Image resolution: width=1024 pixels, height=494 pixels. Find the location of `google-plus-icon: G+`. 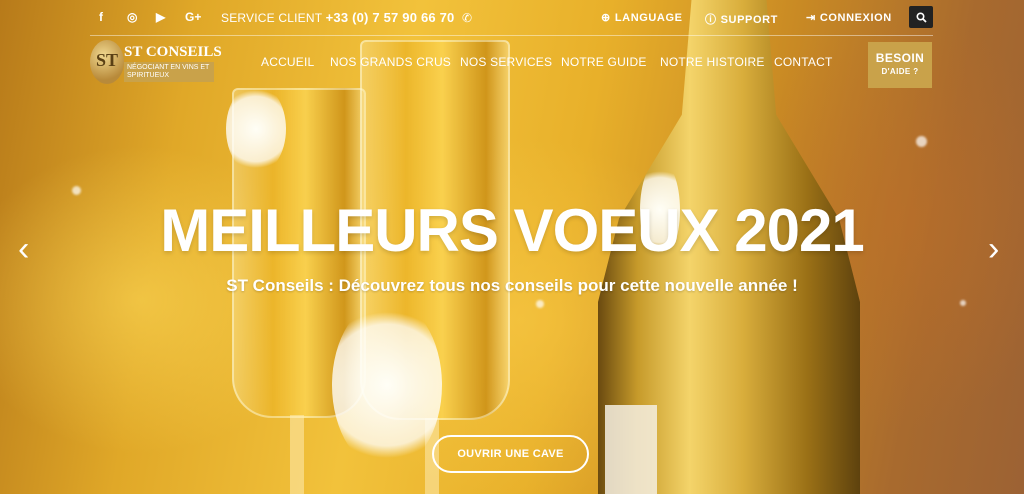

google-plus-icon: G+ is located at coordinates (193, 17).